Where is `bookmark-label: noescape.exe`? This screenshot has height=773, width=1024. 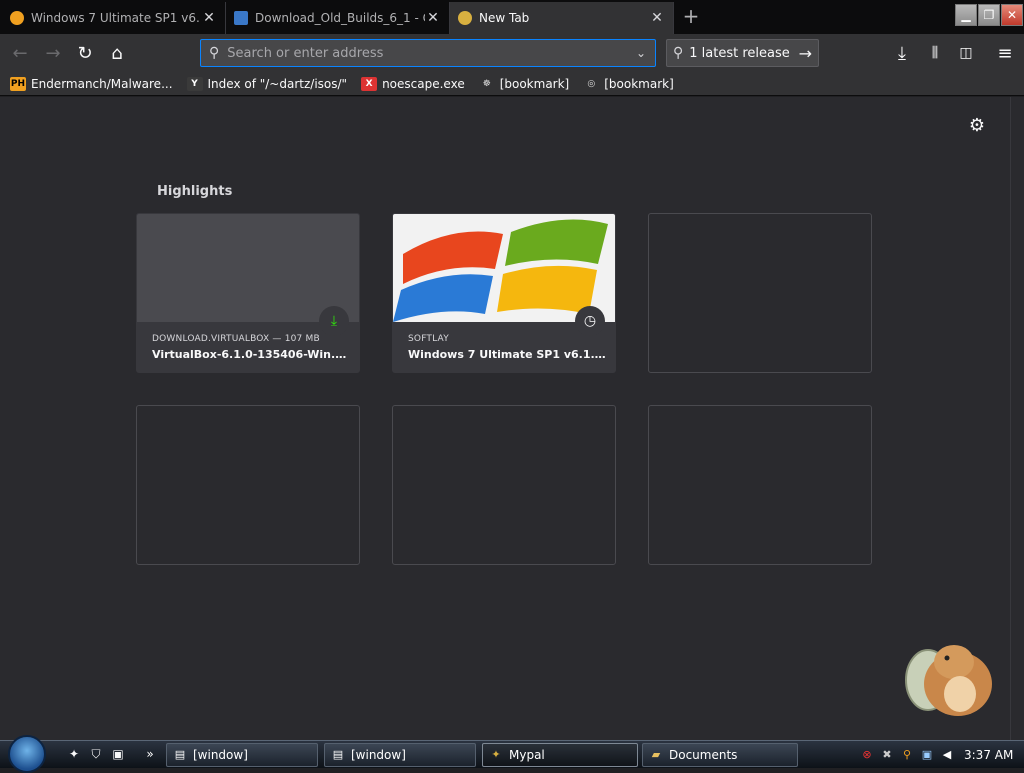 bookmark-label: noescape.exe is located at coordinates (423, 83).